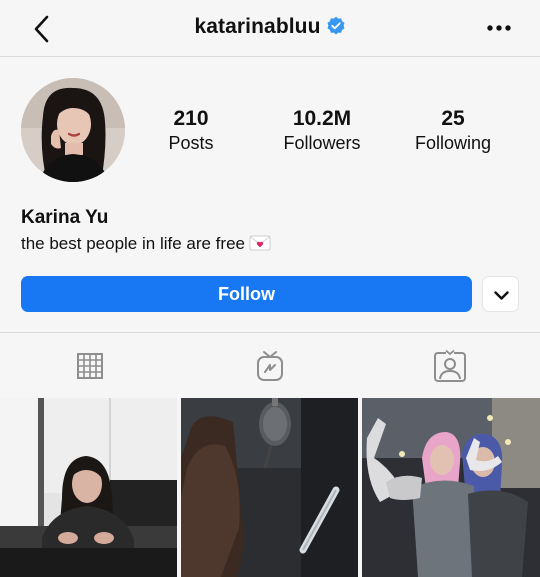 Image resolution: width=540 pixels, height=577 pixels. I want to click on profile-avatar, so click(73, 130).